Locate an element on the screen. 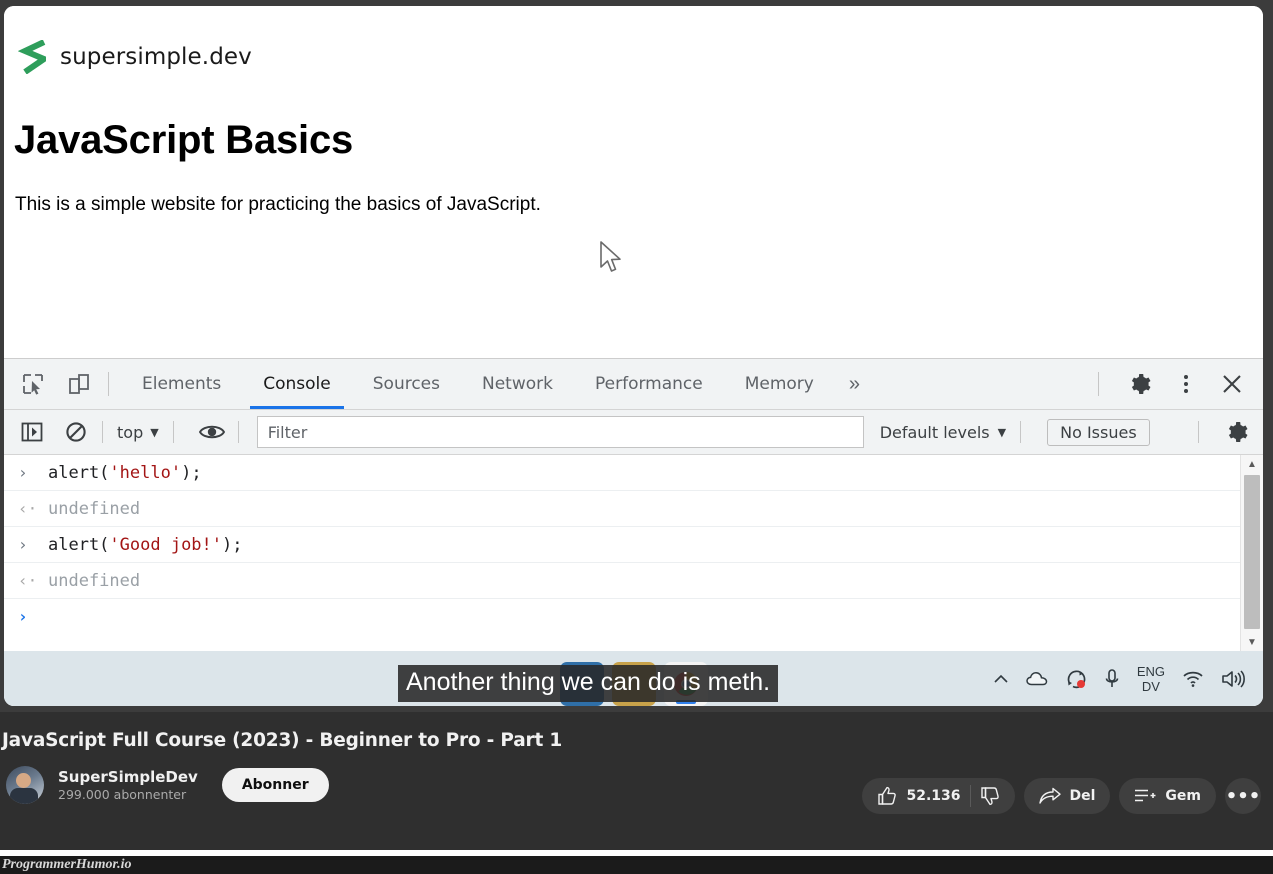 This screenshot has height=874, width=1273. system-tray: ENG DV is located at coordinates (1119, 679).